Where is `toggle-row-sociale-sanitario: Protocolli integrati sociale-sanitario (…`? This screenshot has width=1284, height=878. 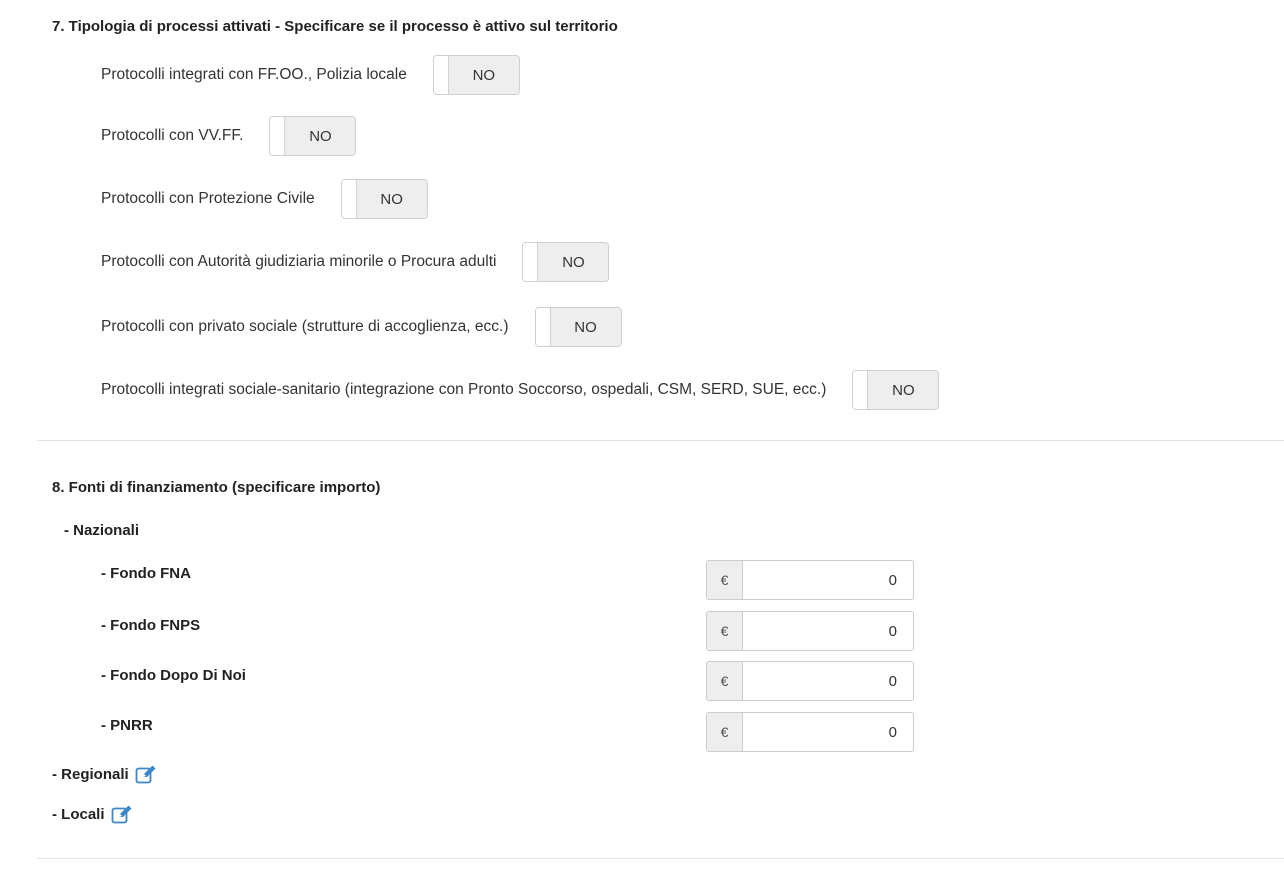 toggle-row-sociale-sanitario: Protocolli integrati sociale-sanitario (… is located at coordinates (520, 390).